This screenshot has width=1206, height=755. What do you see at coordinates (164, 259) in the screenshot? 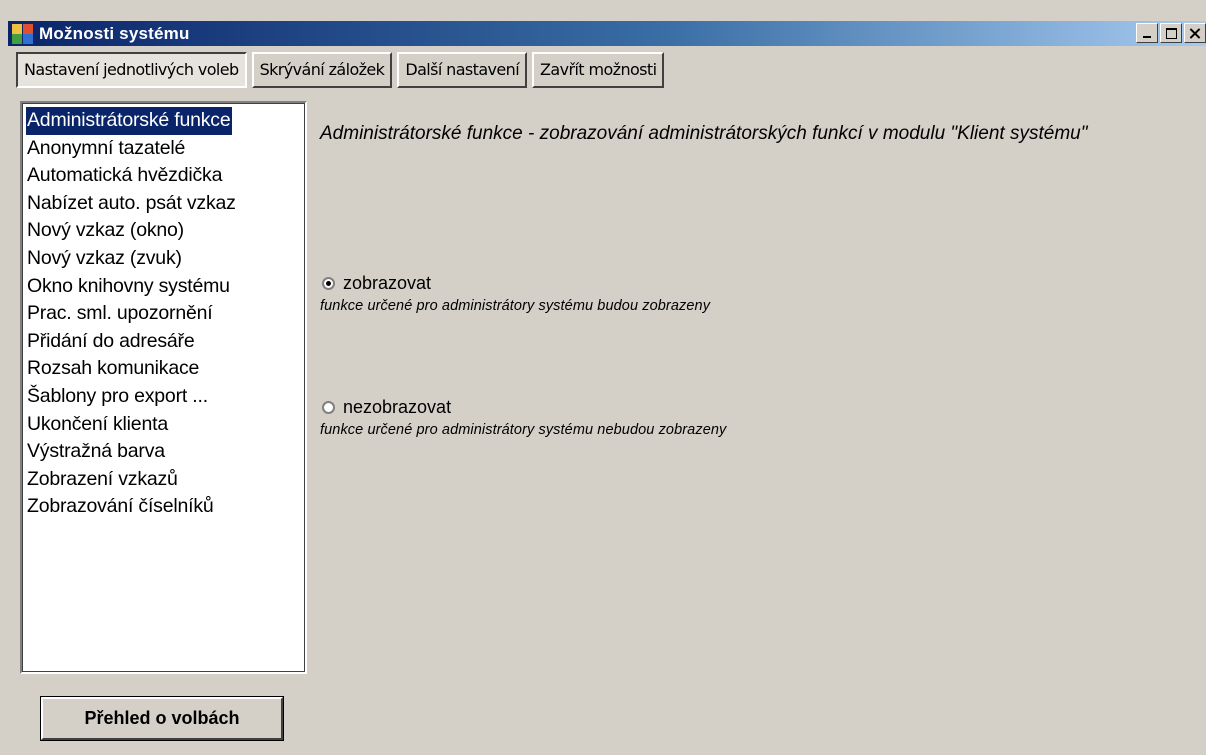
I see `list-item: Nový vzkaz (zvuk)` at bounding box center [164, 259].